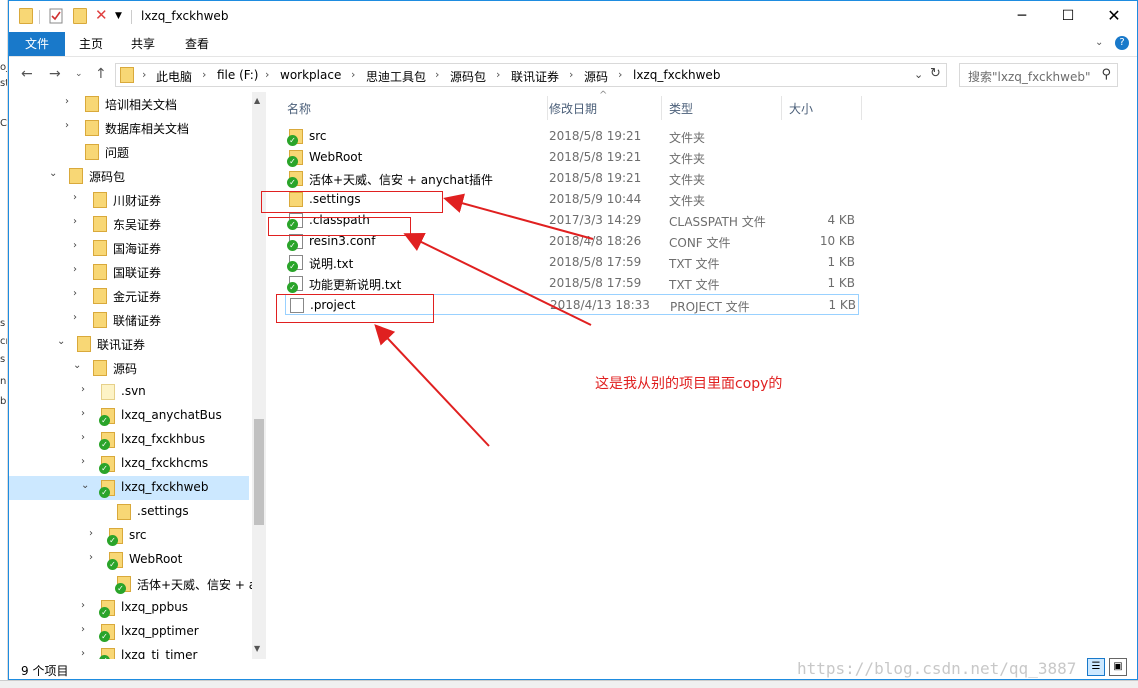  I want to click on tree-item: › 国联证券, so click(129, 272).